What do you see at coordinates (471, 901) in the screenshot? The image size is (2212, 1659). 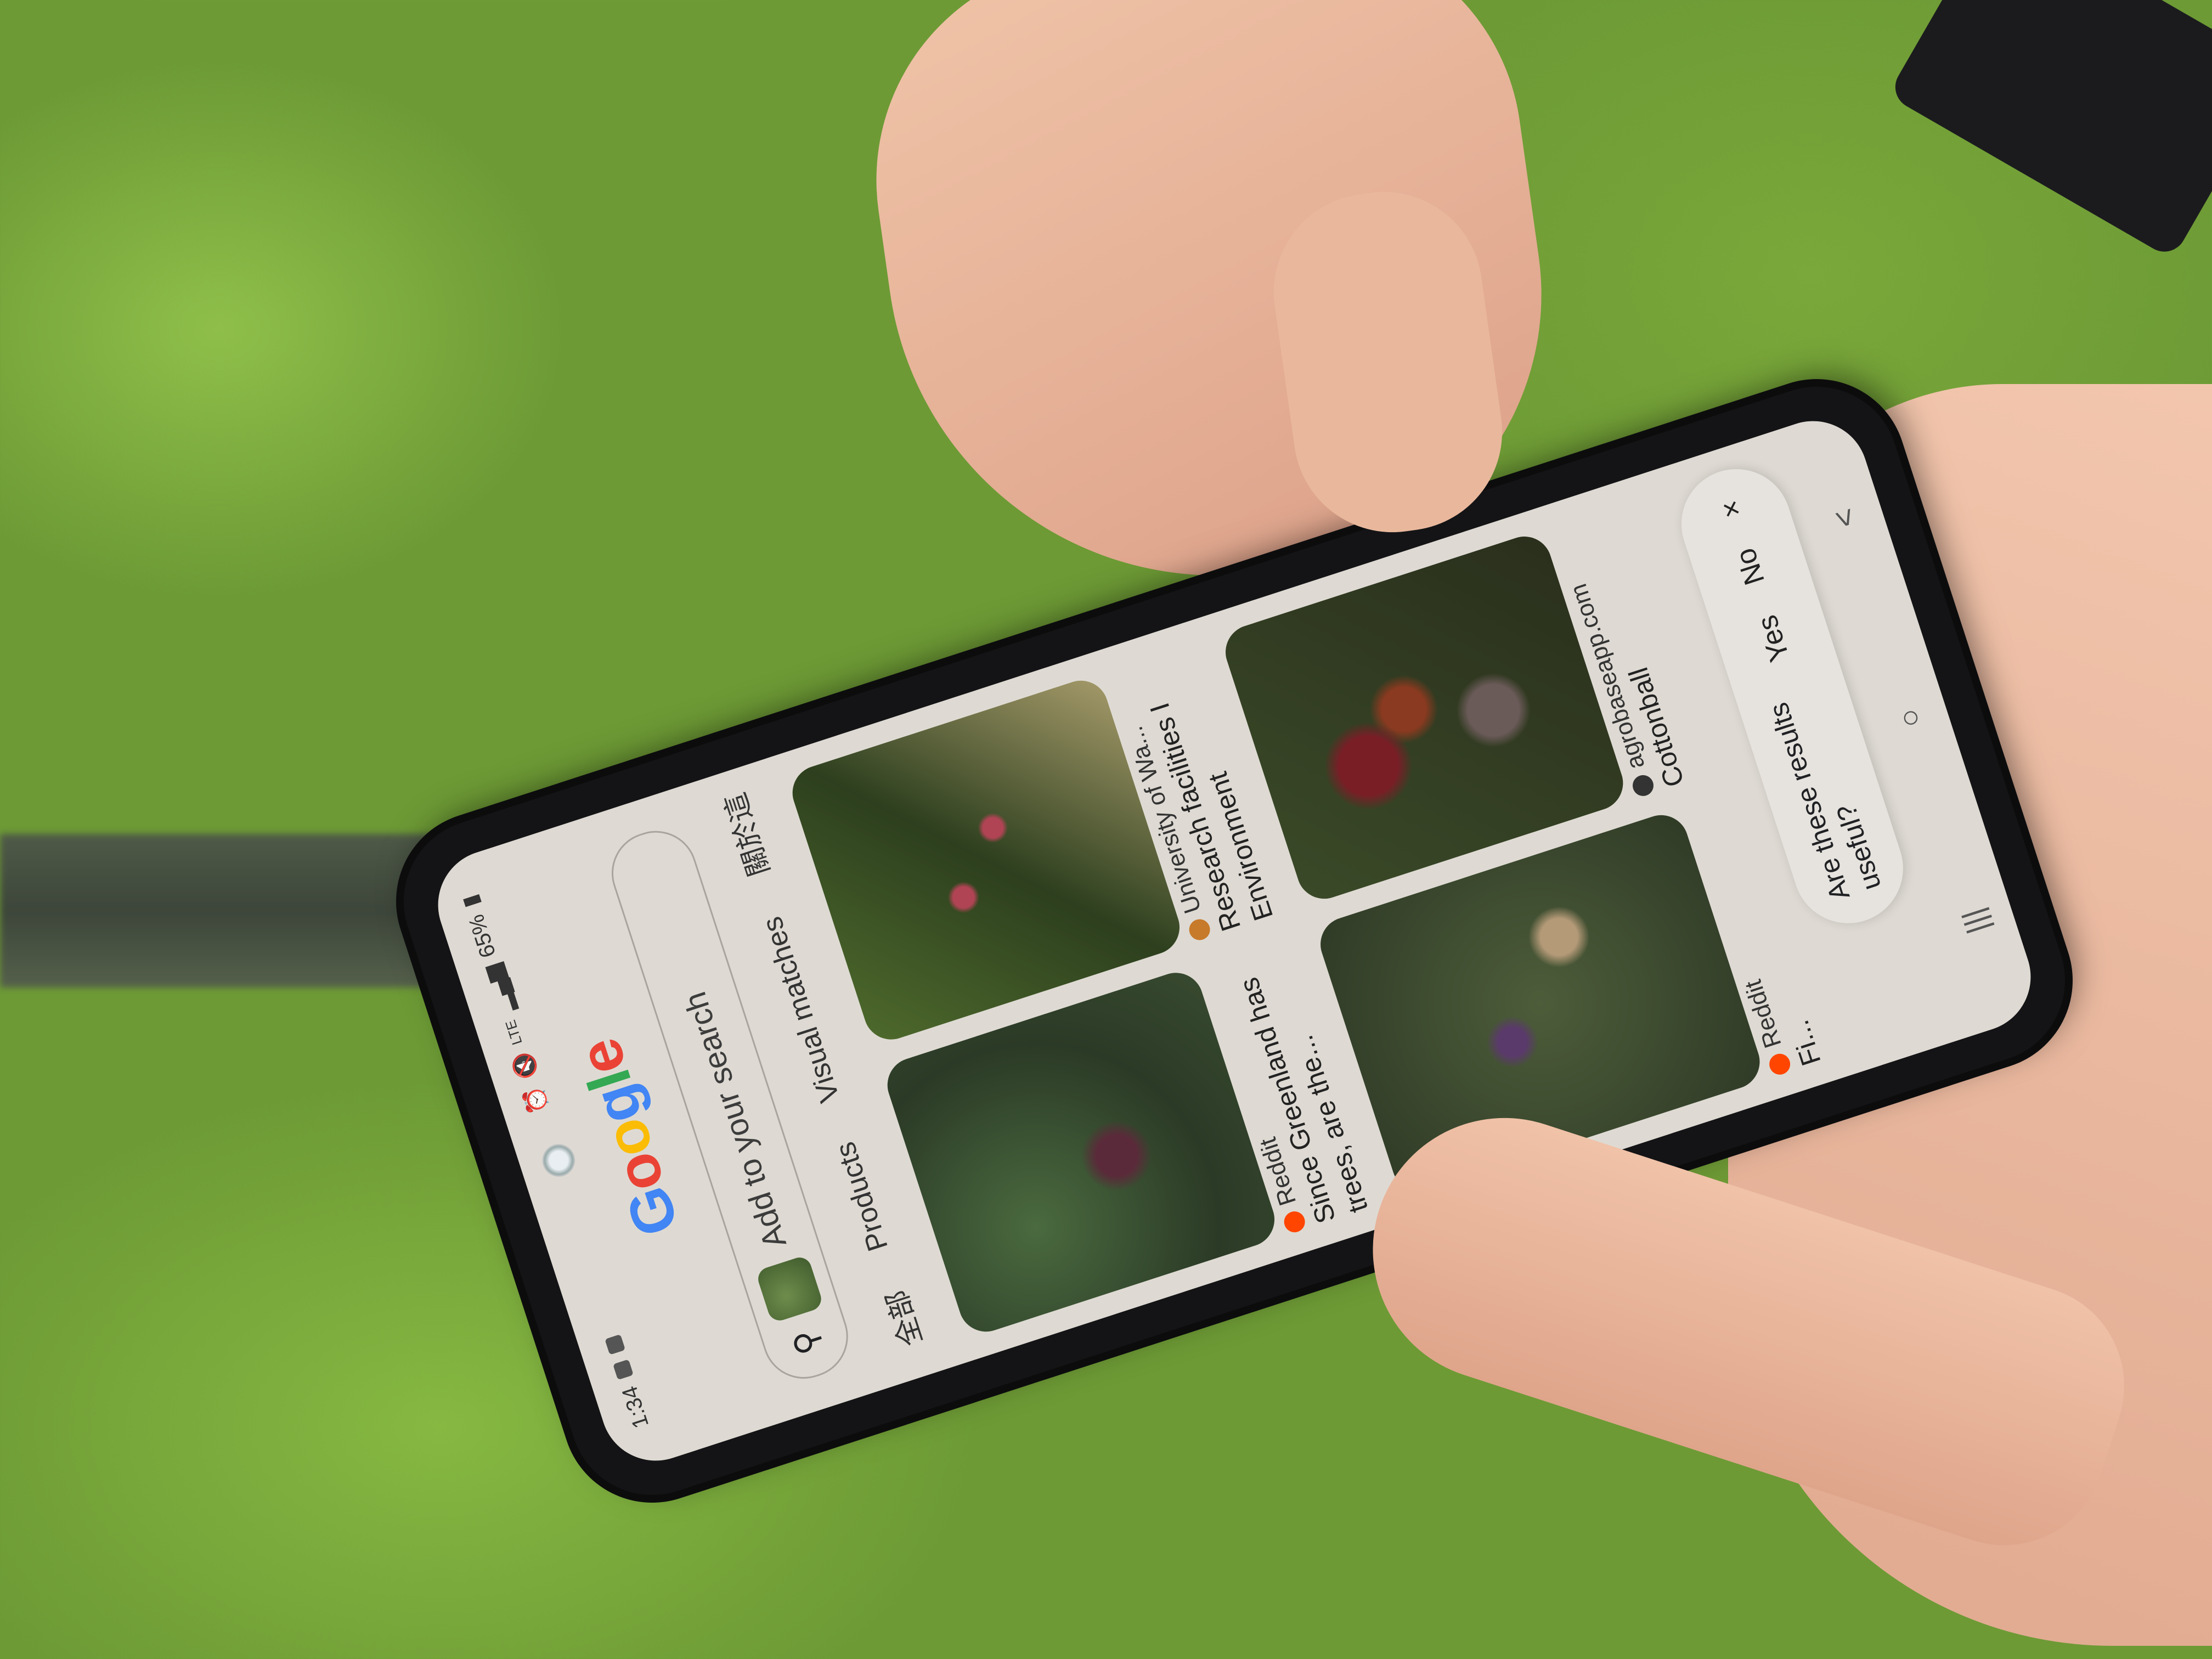 I see `battery-icon: ▮` at bounding box center [471, 901].